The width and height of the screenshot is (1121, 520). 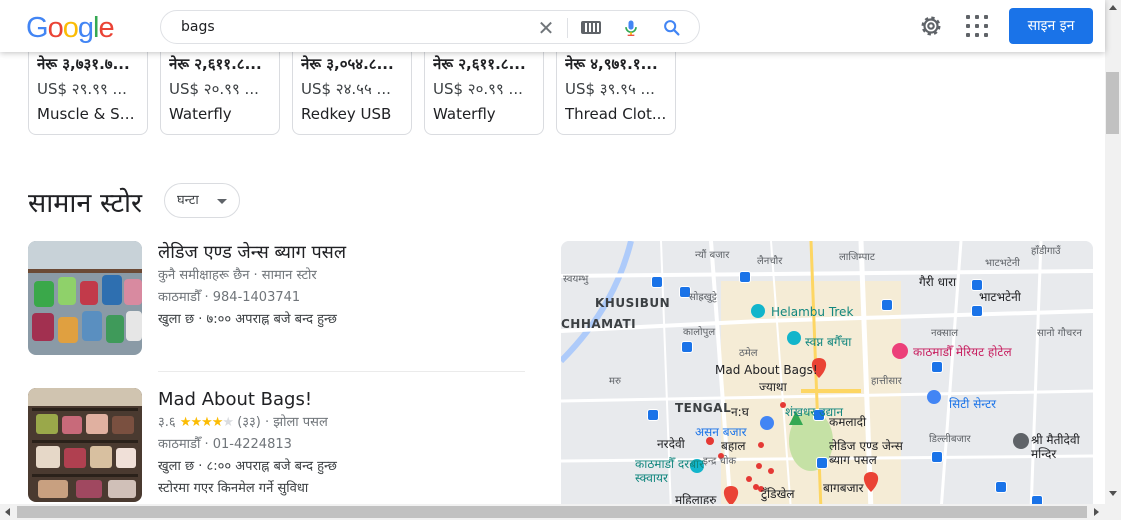 I want to click on map-label: KHUSIBUN, so click(x=633, y=303).